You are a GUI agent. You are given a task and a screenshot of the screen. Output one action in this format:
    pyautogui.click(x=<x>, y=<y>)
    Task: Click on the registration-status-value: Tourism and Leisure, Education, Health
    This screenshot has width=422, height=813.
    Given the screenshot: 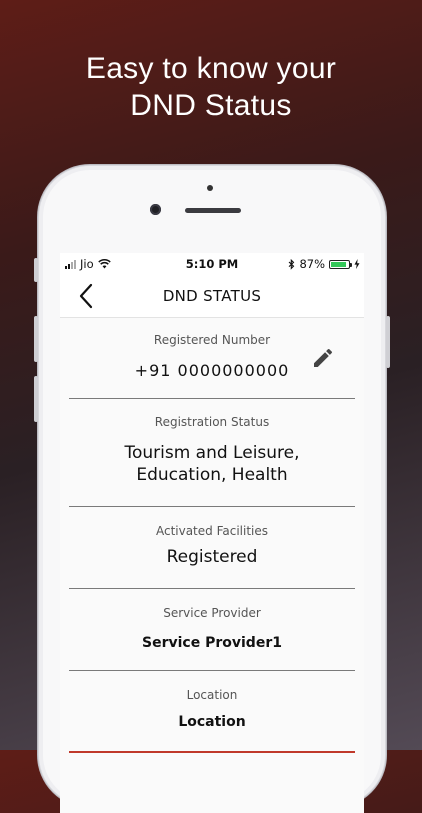 What is the action you would take?
    pyautogui.click(x=212, y=464)
    